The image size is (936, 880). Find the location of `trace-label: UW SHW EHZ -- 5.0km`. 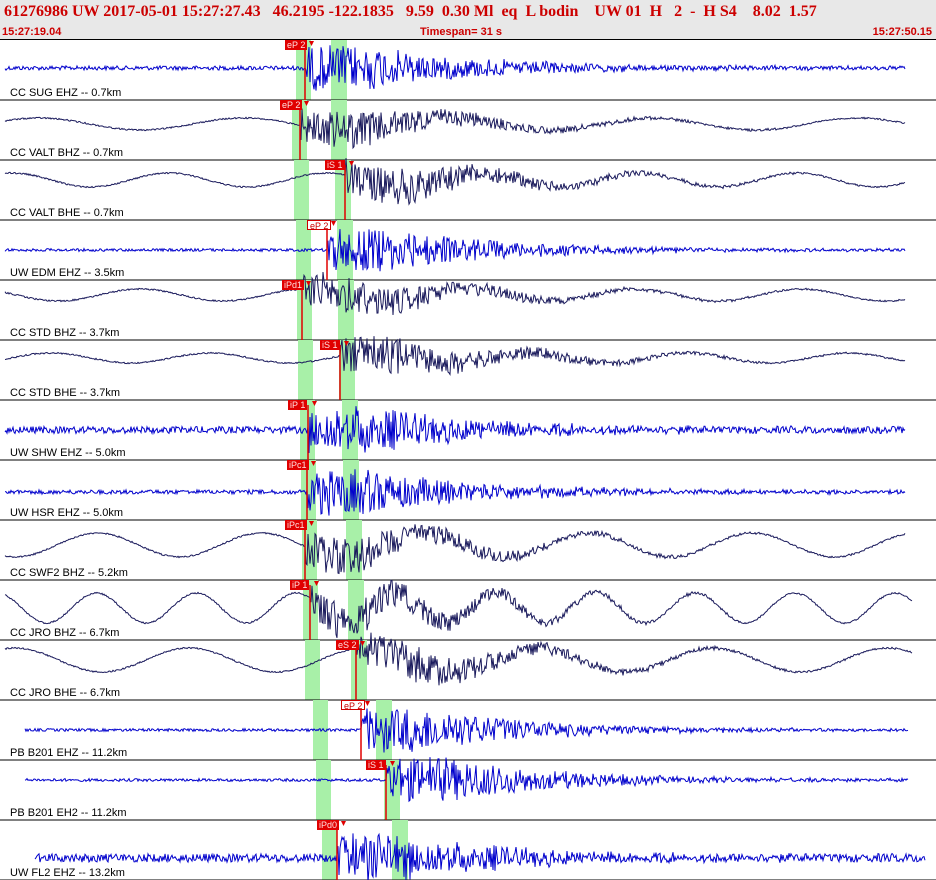

trace-label: UW SHW EHZ -- 5.0km is located at coordinates (68, 453).